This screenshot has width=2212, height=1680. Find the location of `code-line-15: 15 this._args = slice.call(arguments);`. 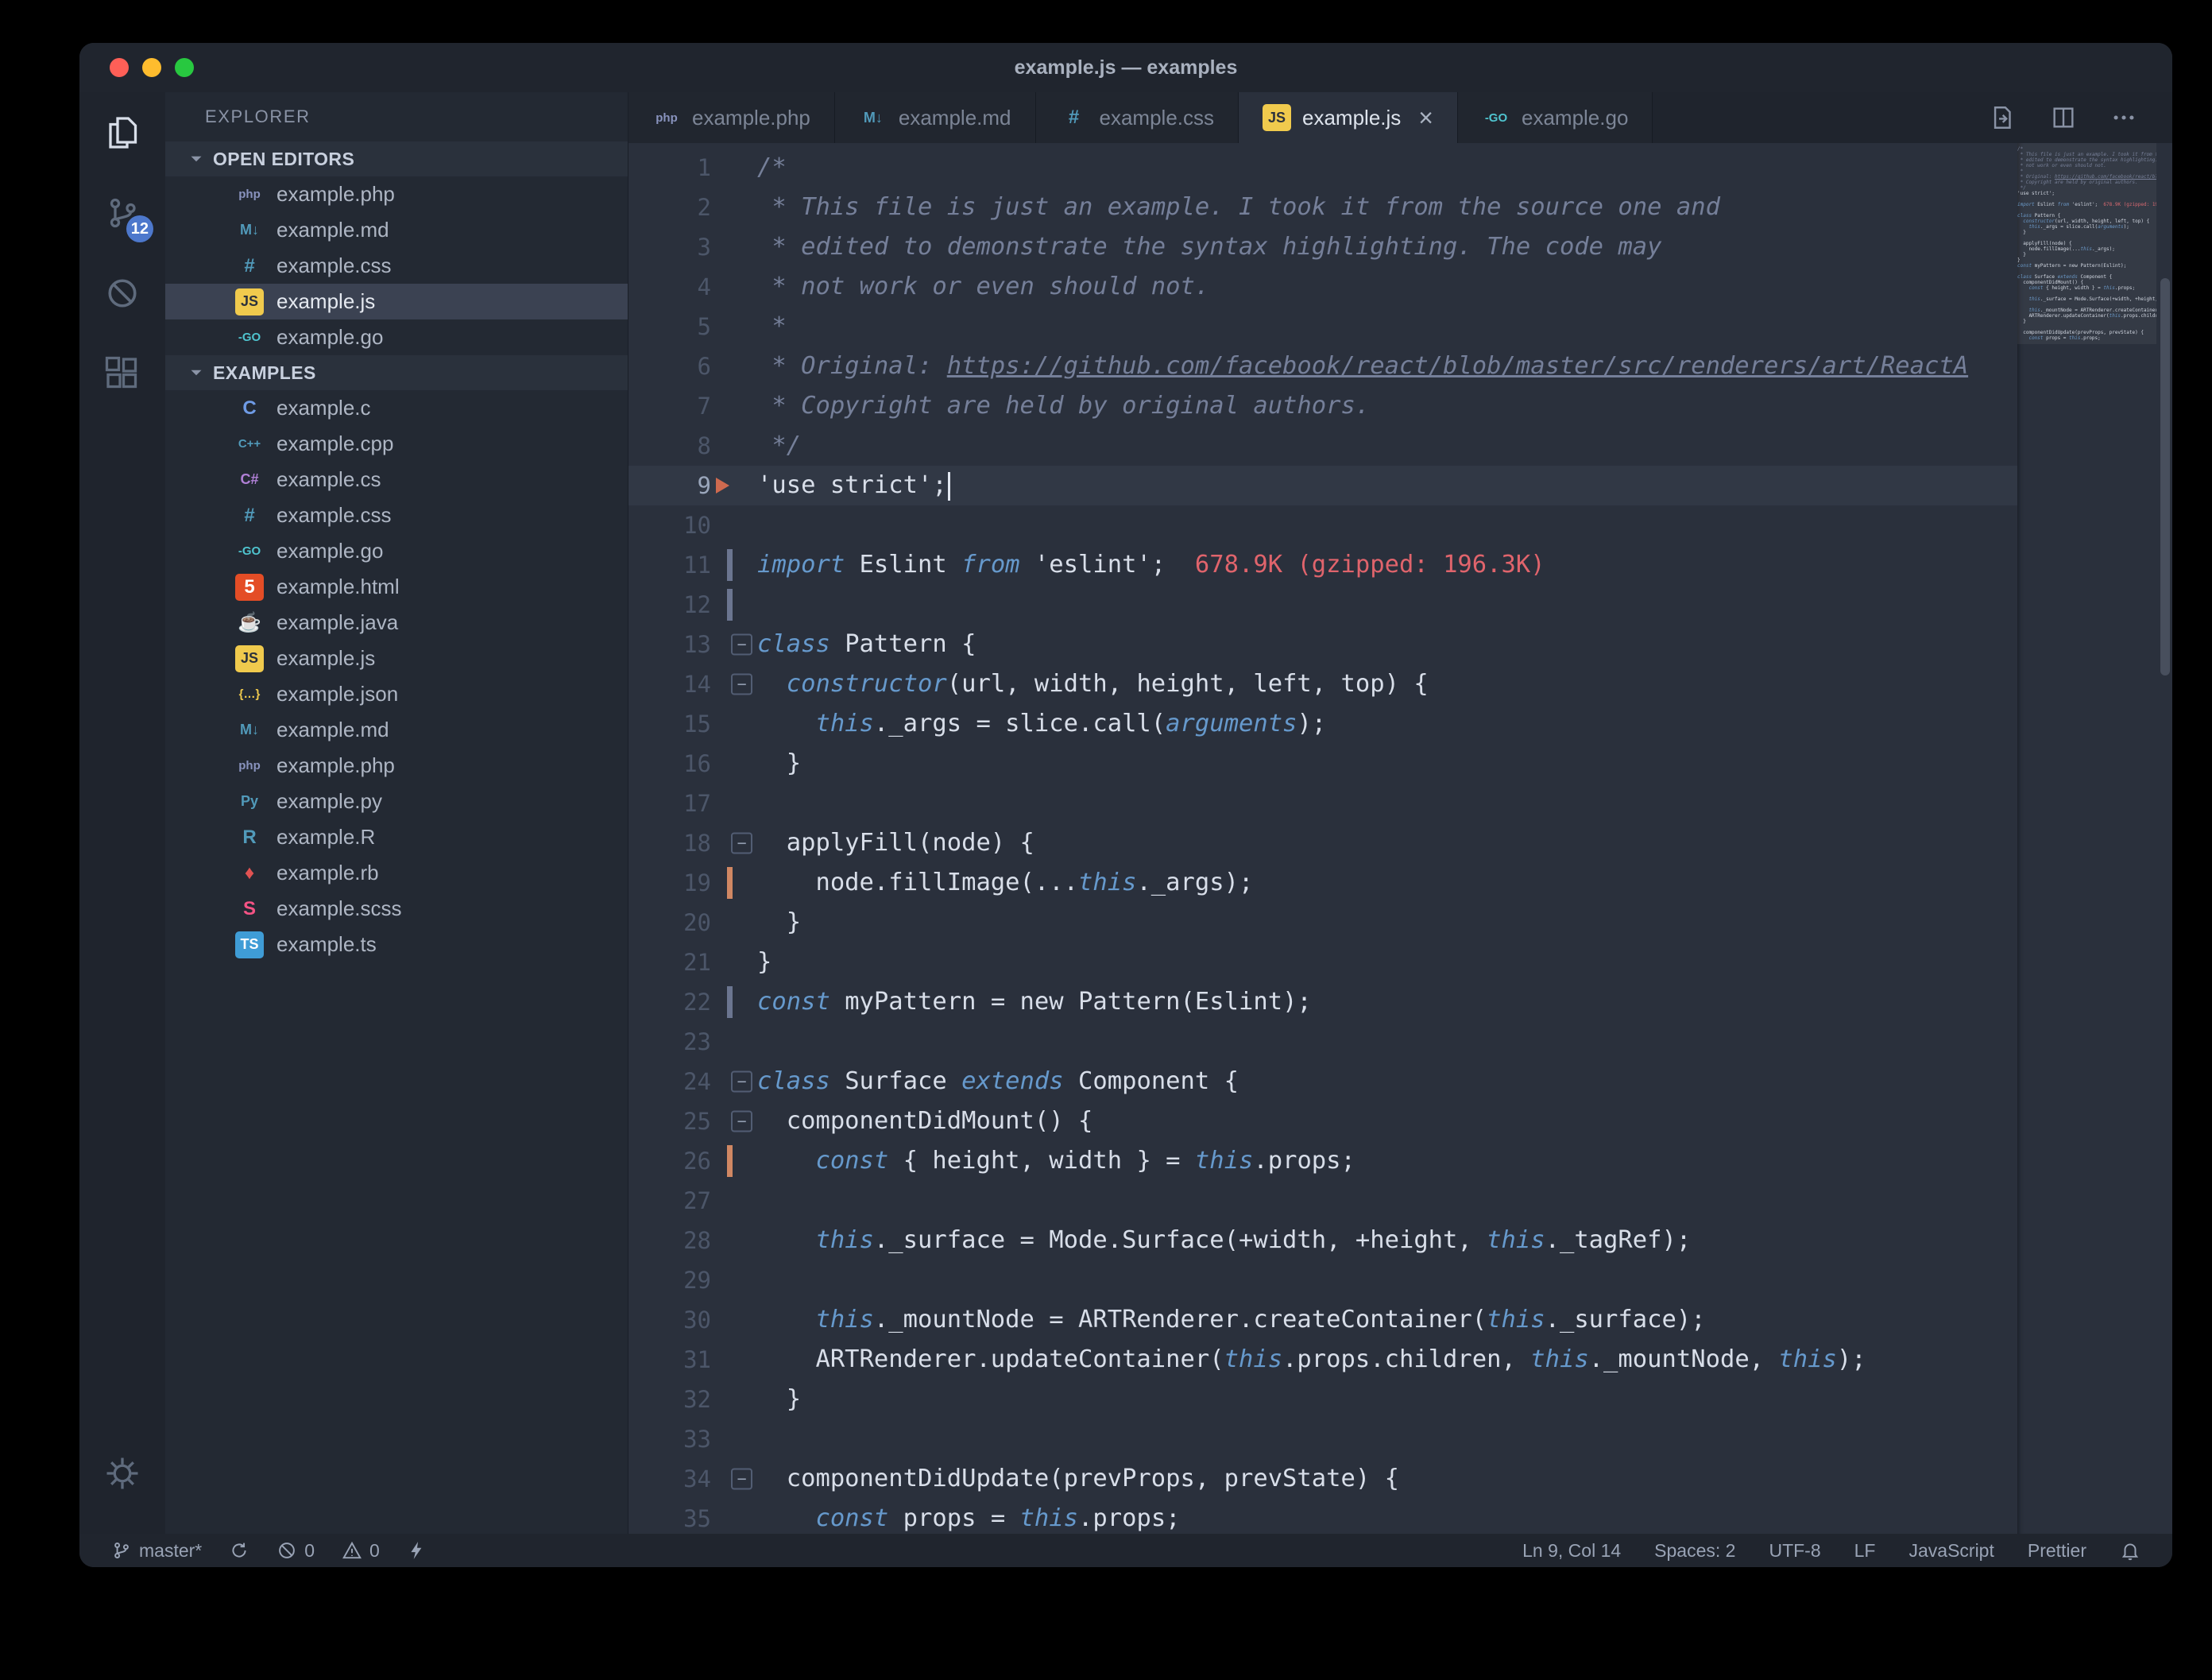

code-line-15: 15 this._args = slice.call(arguments); is located at coordinates (1322, 724).